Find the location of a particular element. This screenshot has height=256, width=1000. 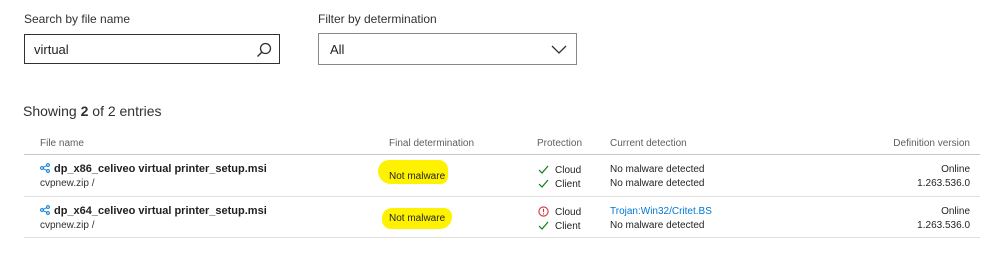

column-header-definition-version: Definition version is located at coordinates (931, 143).